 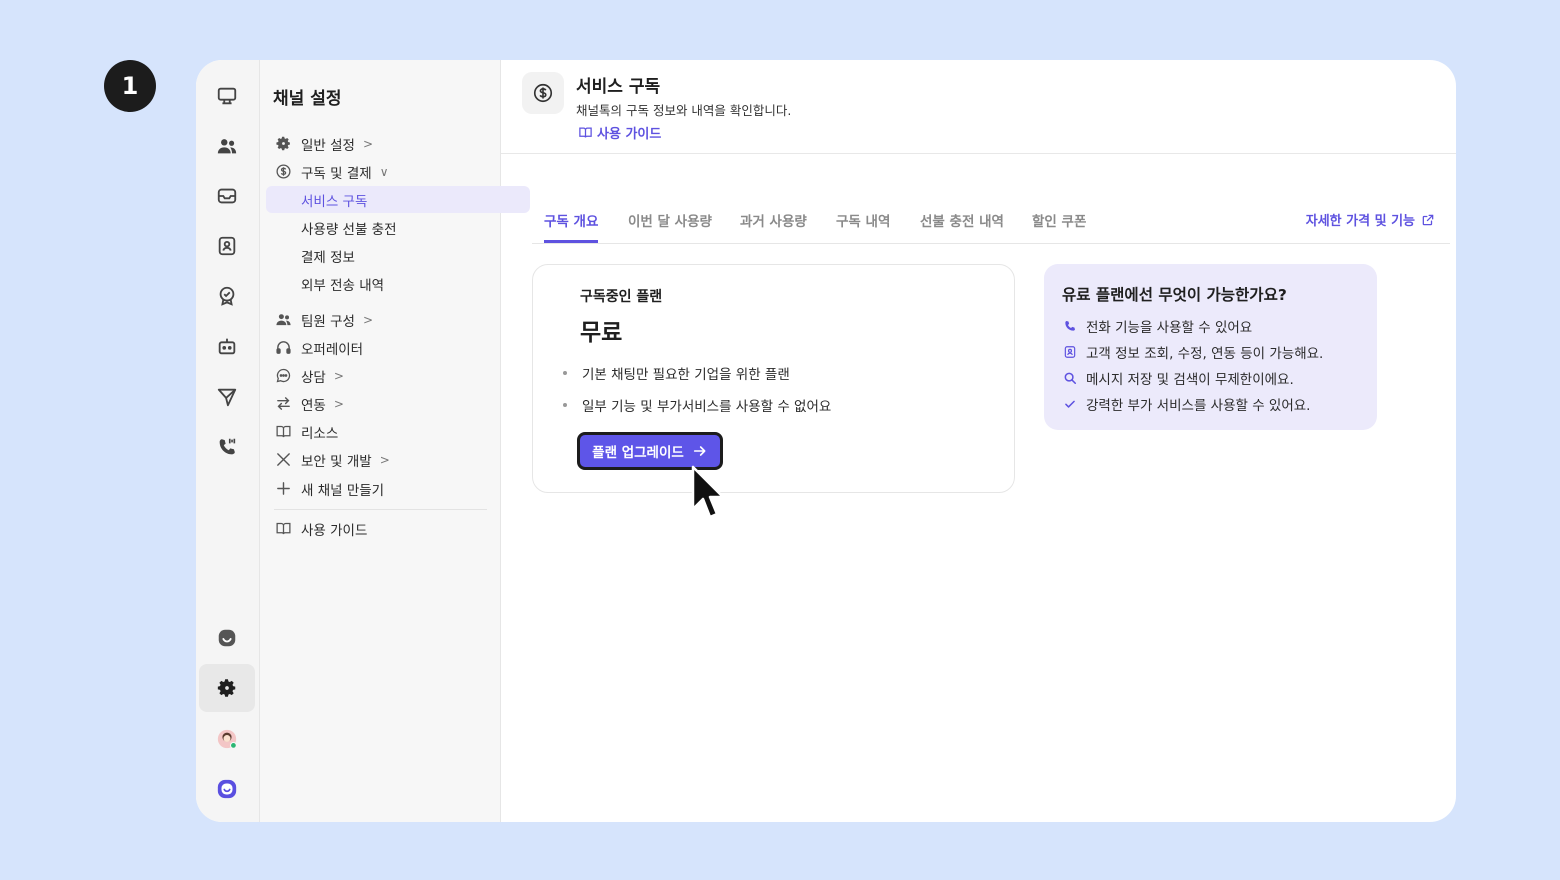 I want to click on promo-item-text: 메시지 저장 및 검색이 무제한이에요., so click(x=1190, y=380).